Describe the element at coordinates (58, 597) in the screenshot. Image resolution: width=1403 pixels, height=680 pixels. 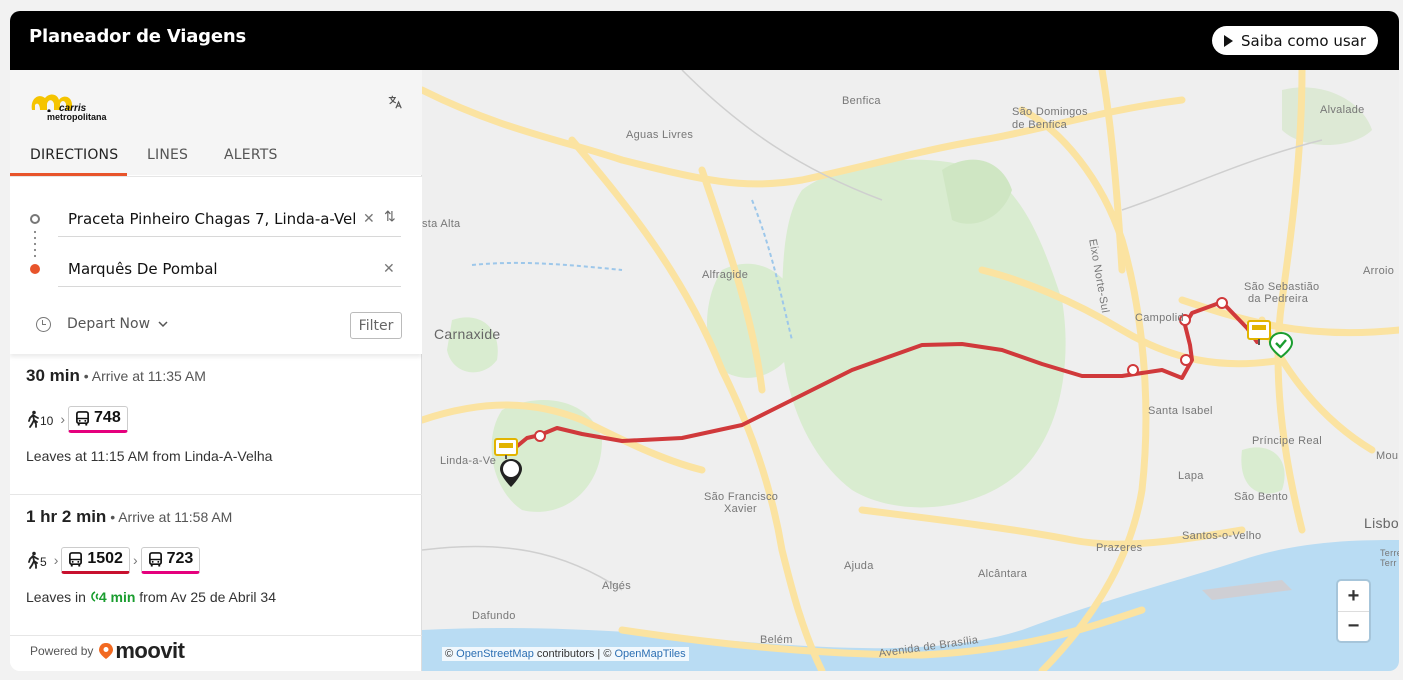
I see `leaves-text: Leaves in` at that location.